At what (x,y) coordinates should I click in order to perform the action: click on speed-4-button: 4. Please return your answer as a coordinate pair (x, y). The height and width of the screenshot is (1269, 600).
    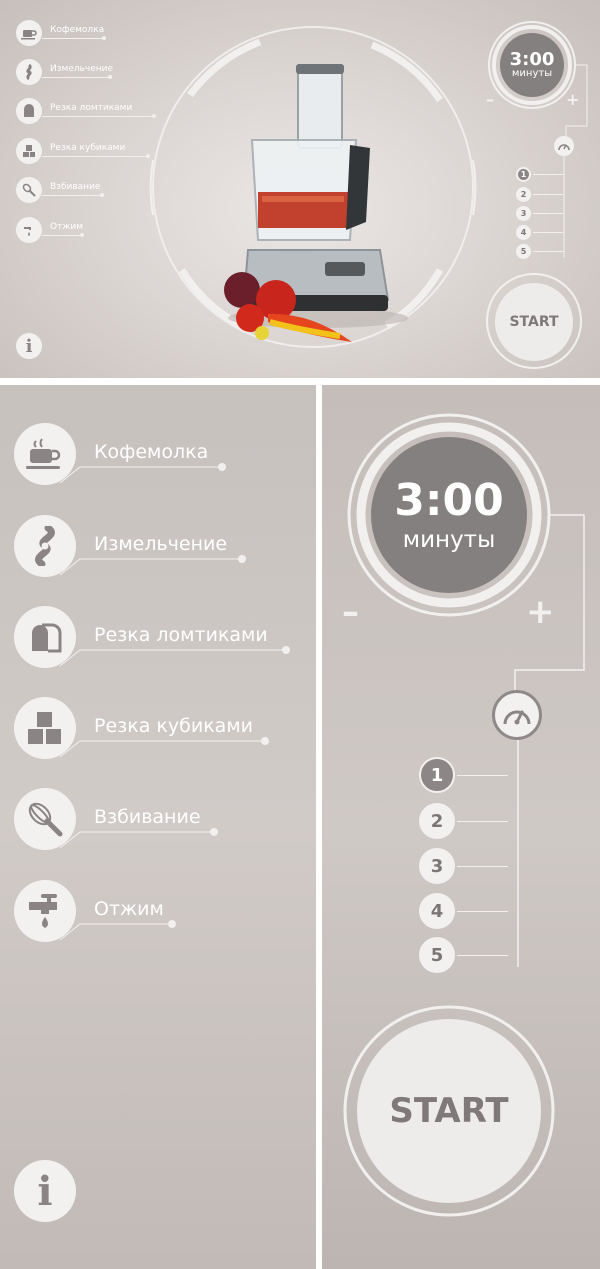
    Looking at the image, I should click on (437, 911).